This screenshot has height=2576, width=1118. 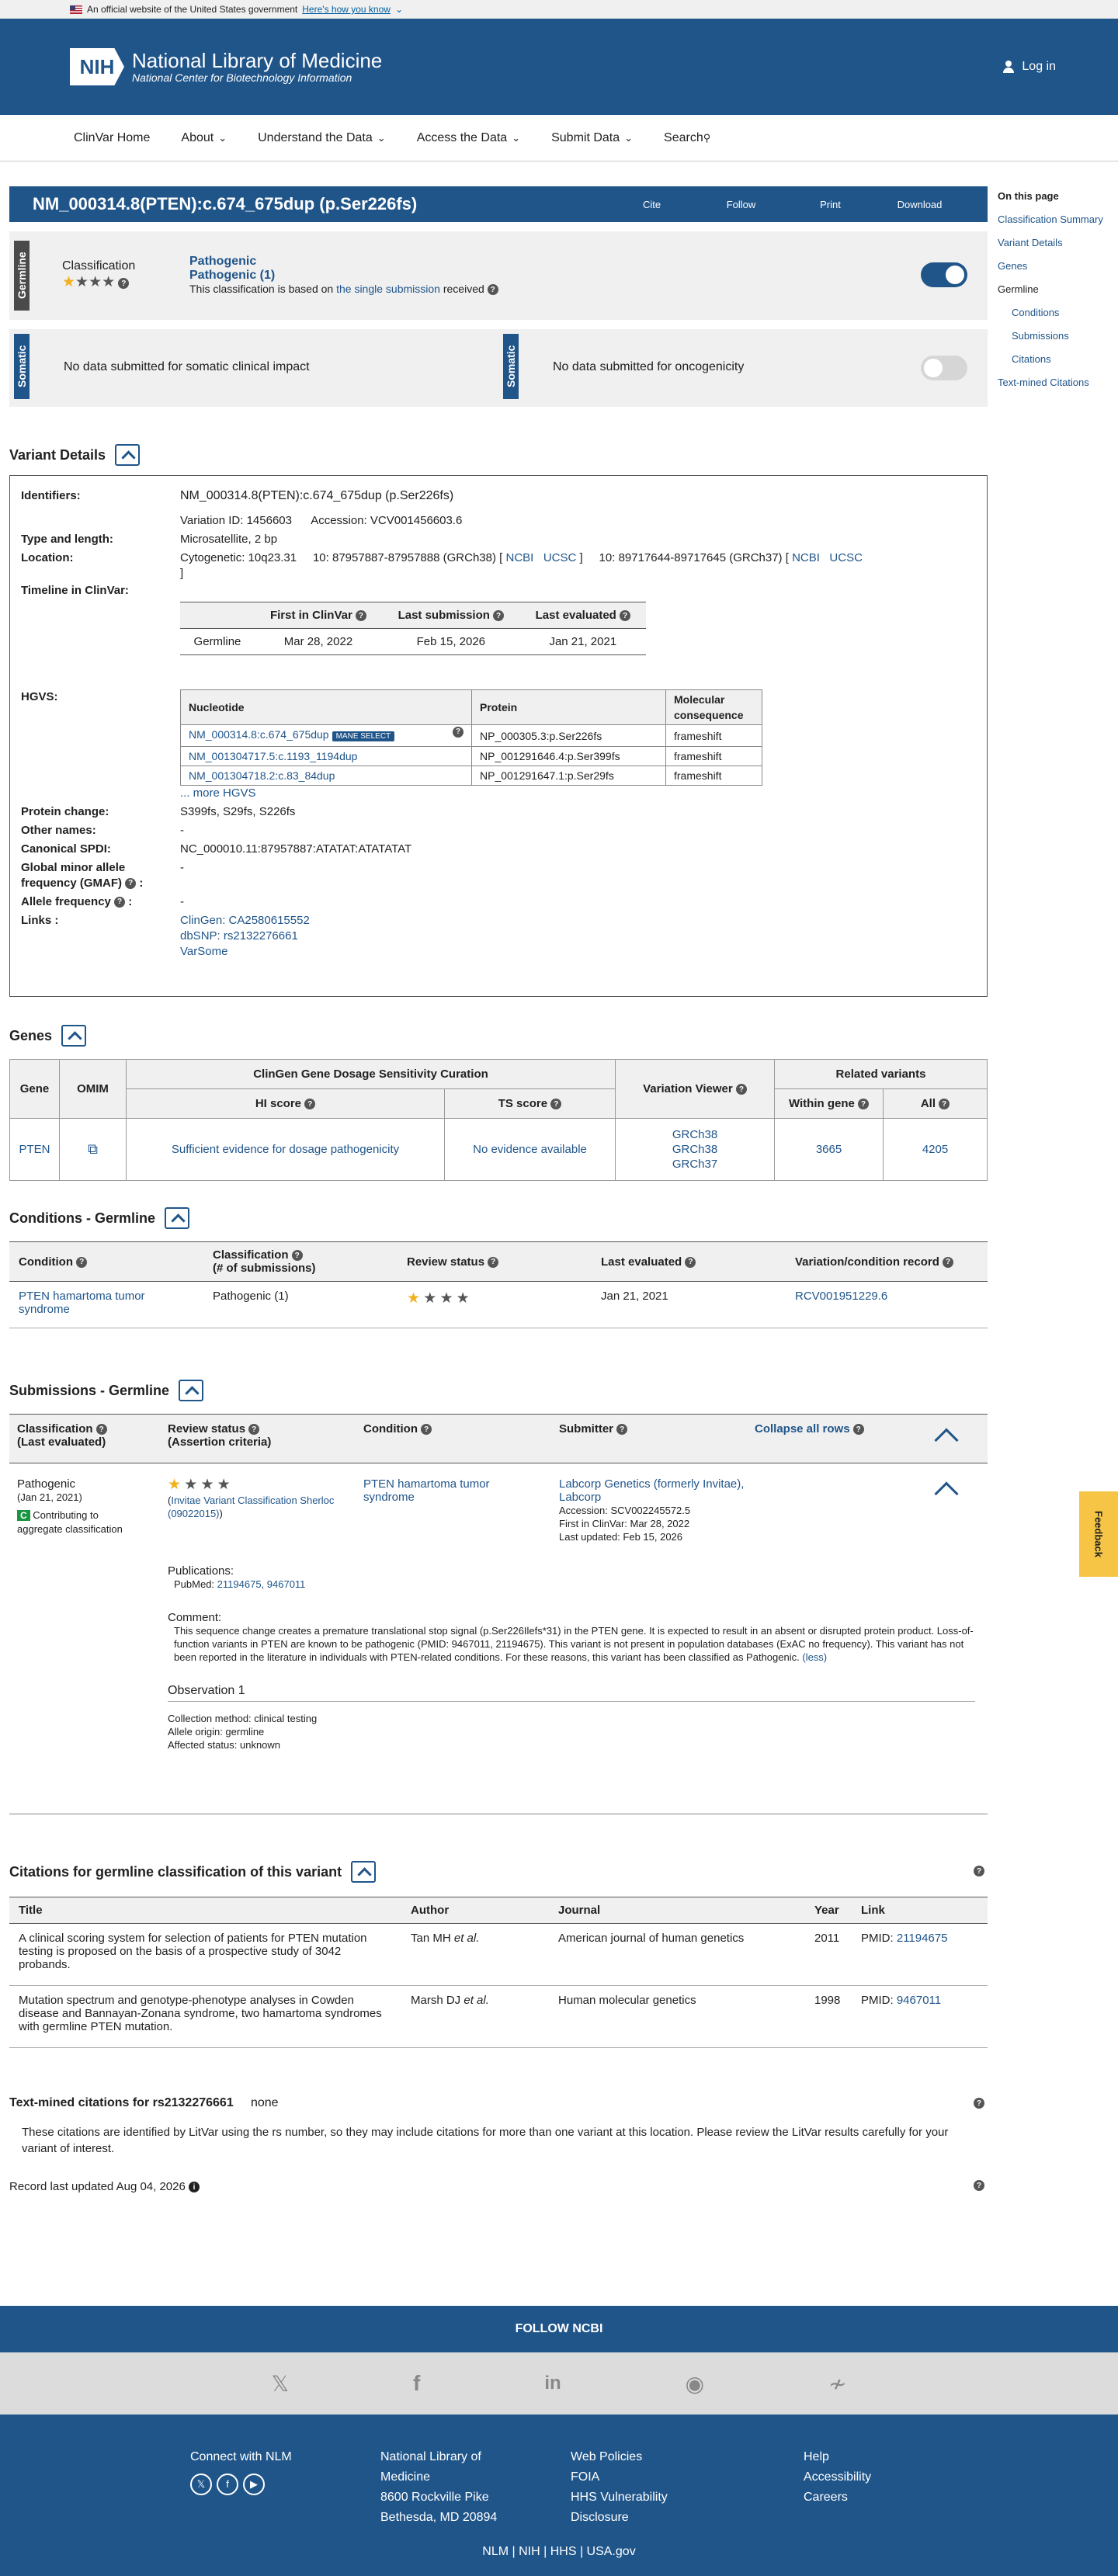 I want to click on all-variants-link: 4205, so click(x=935, y=1149).